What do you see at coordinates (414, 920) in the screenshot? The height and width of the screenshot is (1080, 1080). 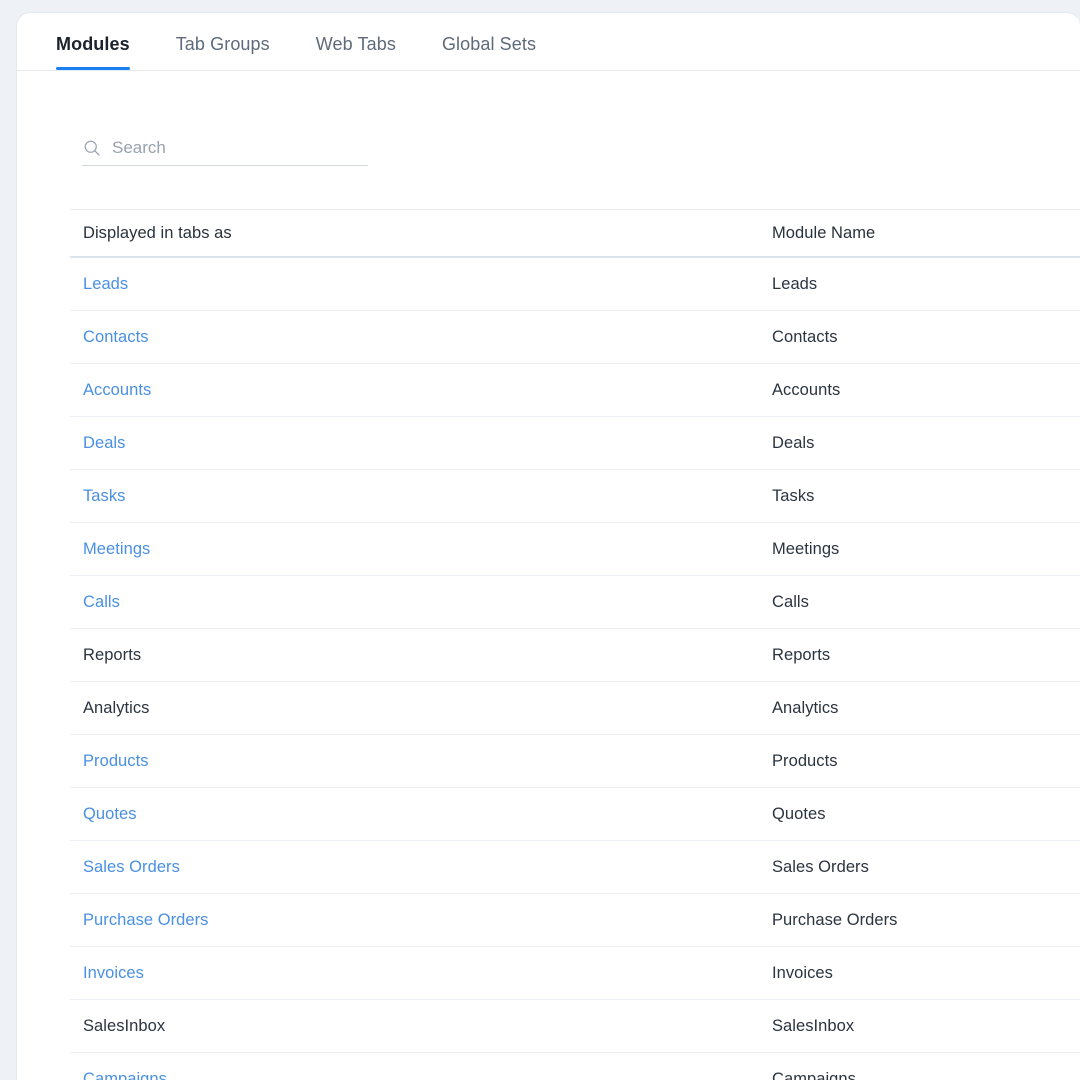 I see `module-link: Purchase Orders` at bounding box center [414, 920].